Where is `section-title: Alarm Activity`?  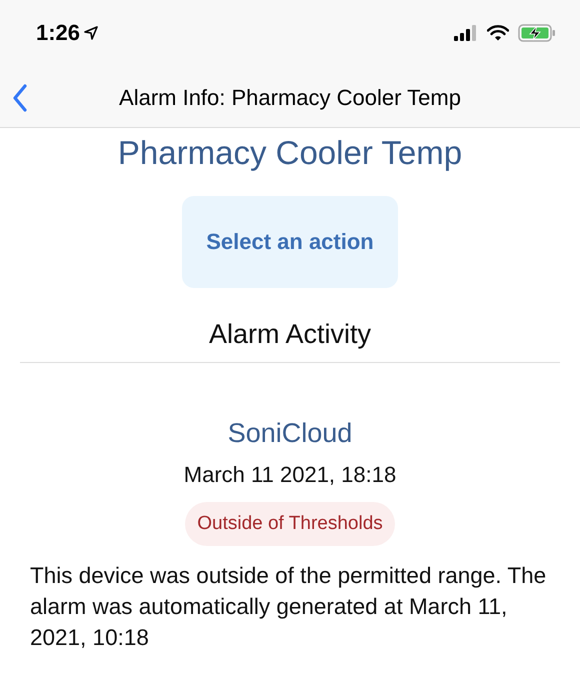
section-title: Alarm Activity is located at coordinates (290, 334).